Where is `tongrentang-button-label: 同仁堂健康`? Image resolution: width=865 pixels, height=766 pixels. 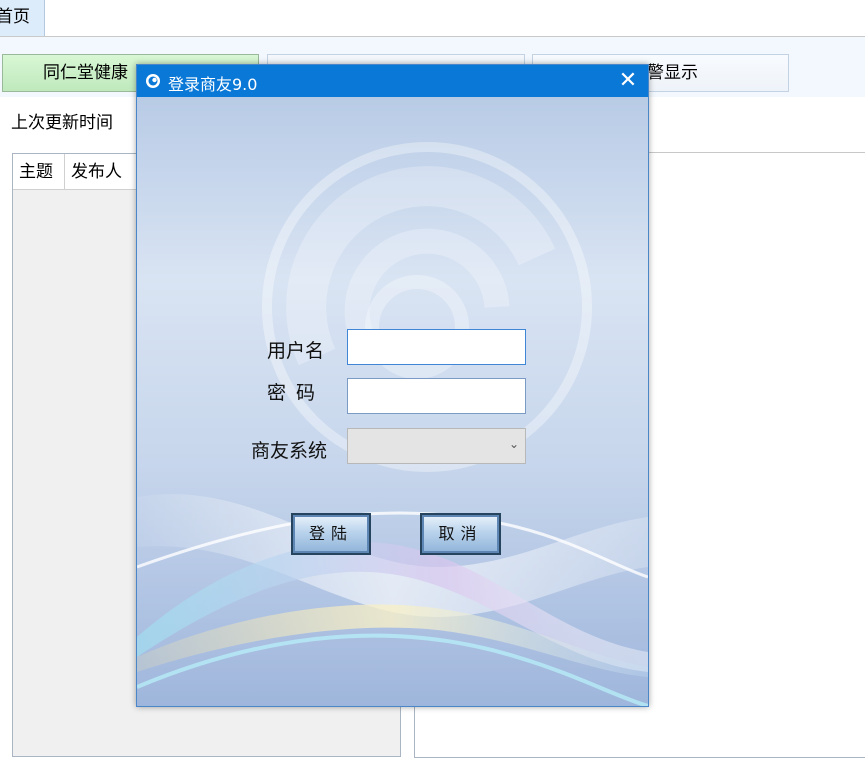
tongrentang-button-label: 同仁堂健康 is located at coordinates (85, 73).